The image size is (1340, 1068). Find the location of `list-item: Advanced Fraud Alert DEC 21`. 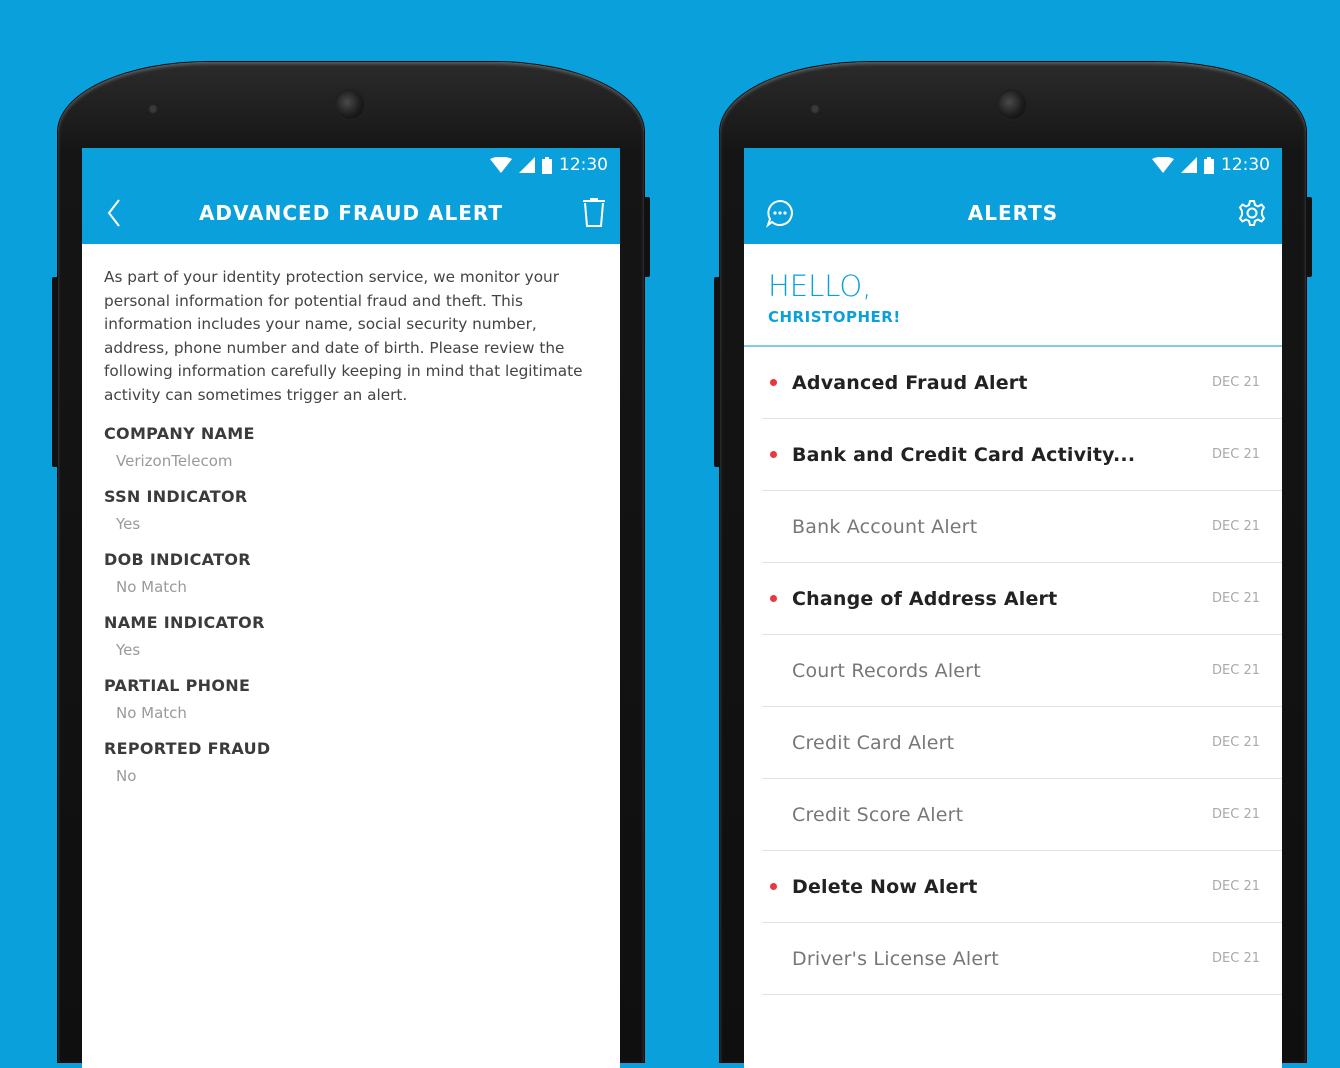

list-item: Advanced Fraud Alert DEC 21 is located at coordinates (1022, 383).